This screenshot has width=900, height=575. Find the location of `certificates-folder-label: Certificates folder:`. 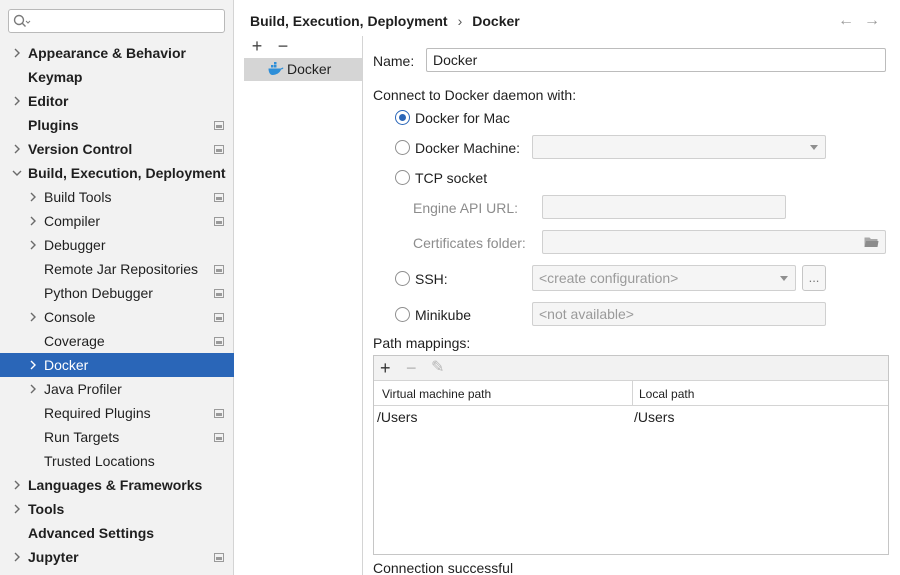

certificates-folder-label: Certificates folder: is located at coordinates (469, 243).